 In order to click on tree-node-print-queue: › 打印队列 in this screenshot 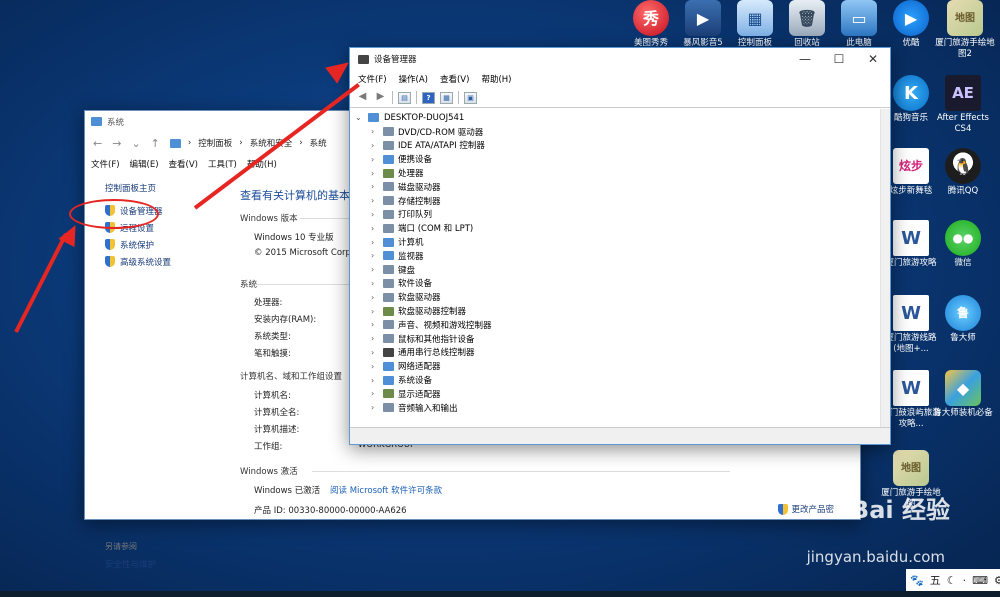, I will do `click(622, 215)`.